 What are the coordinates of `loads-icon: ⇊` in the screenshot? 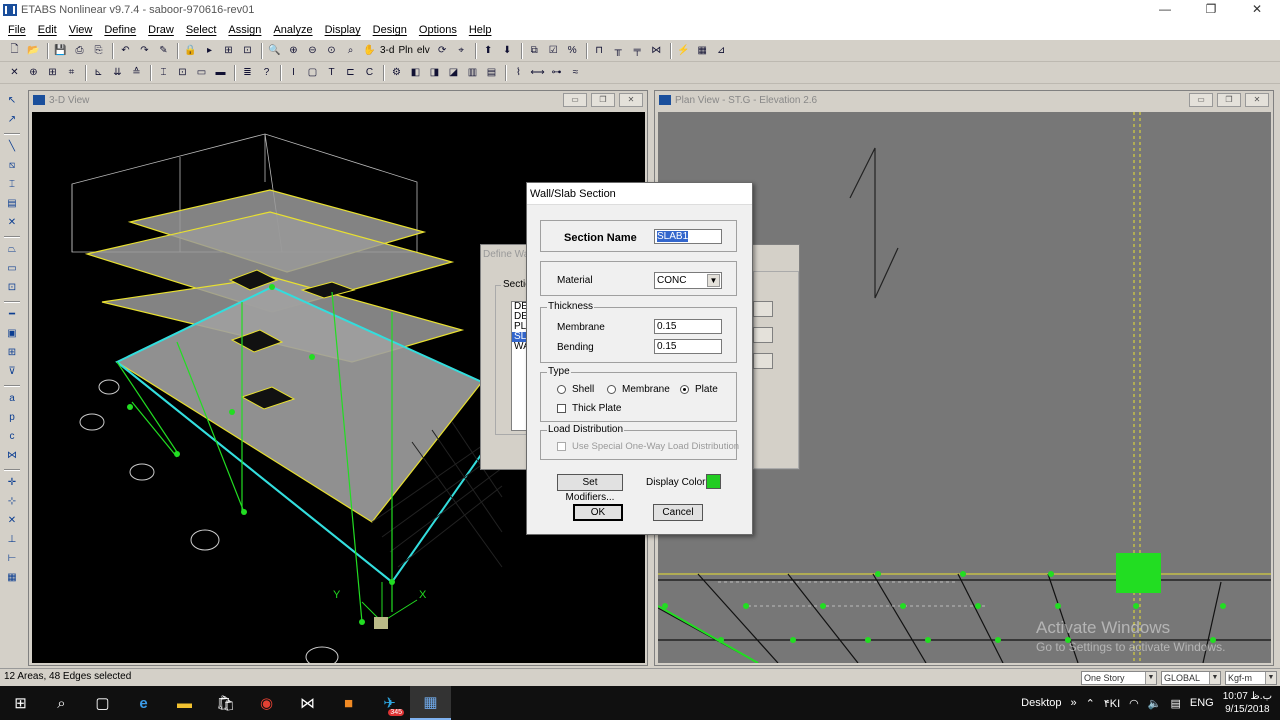 It's located at (117, 72).